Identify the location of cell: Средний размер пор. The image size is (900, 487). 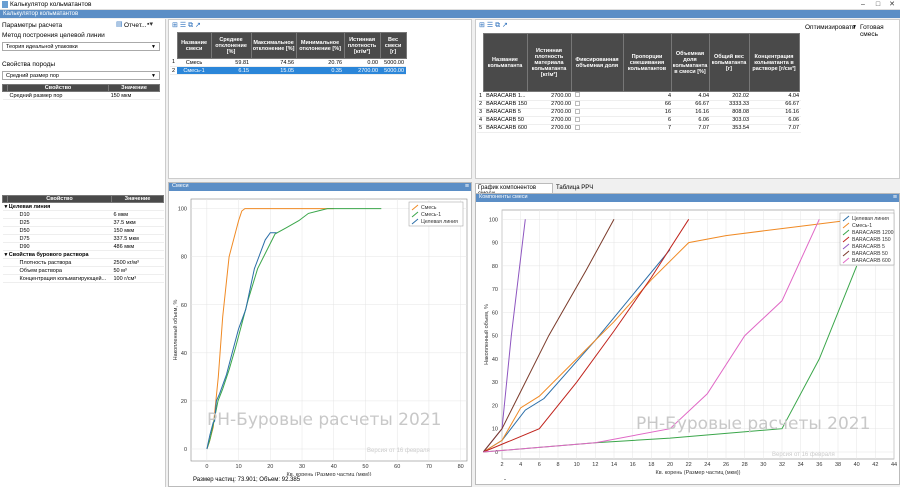
(58, 95).